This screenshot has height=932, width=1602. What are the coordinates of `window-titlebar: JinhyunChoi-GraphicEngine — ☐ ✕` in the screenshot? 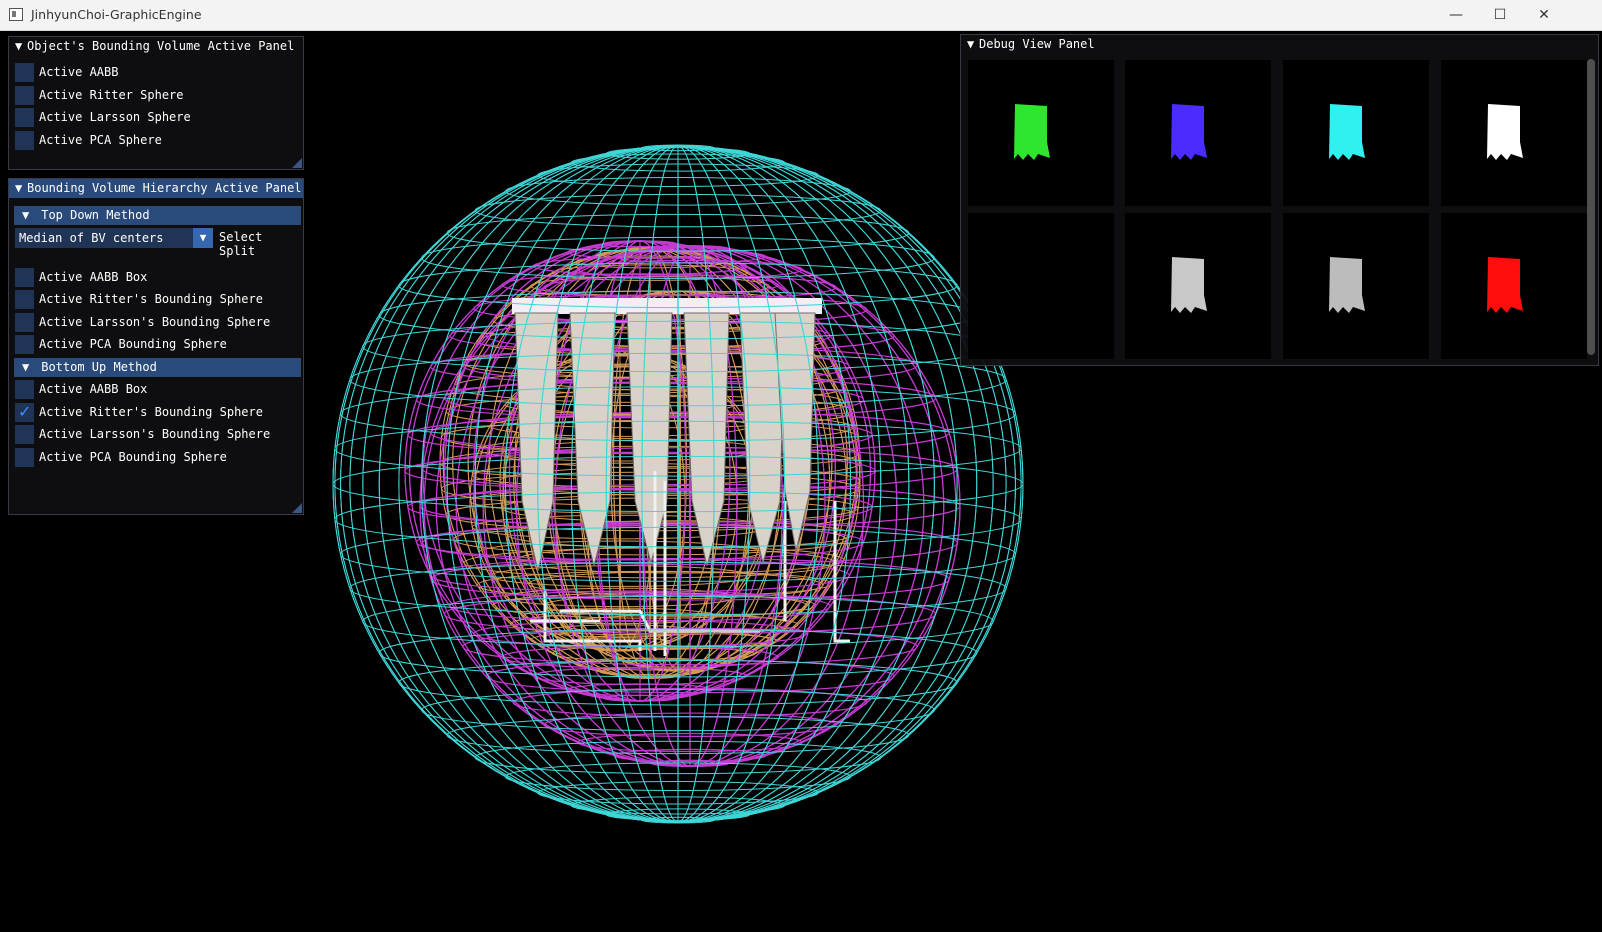 It's located at (801, 15).